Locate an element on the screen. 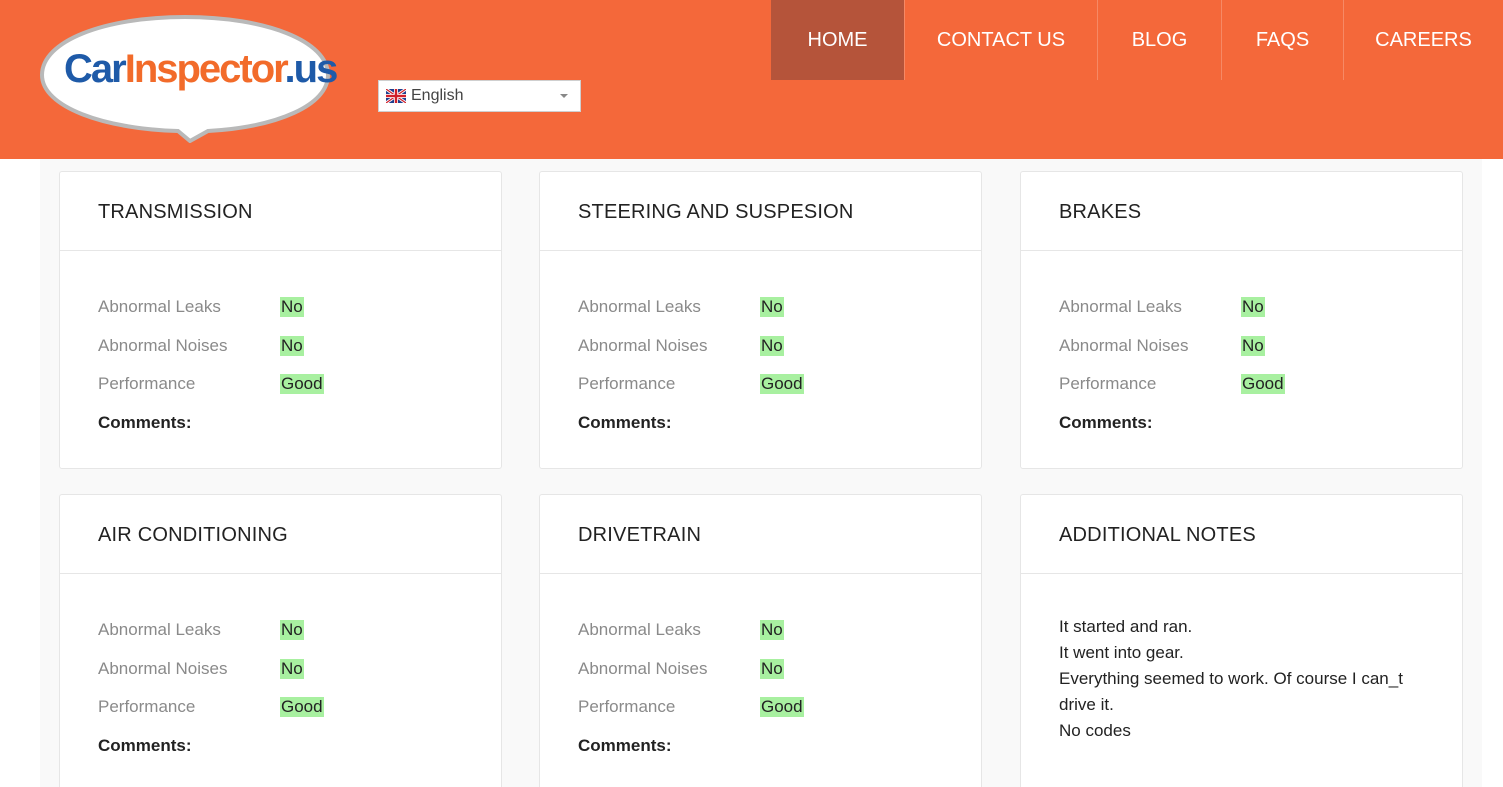 Image resolution: width=1503 pixels, height=787 pixels. panel-header: ADDITIONAL NOTES is located at coordinates (1241, 534).